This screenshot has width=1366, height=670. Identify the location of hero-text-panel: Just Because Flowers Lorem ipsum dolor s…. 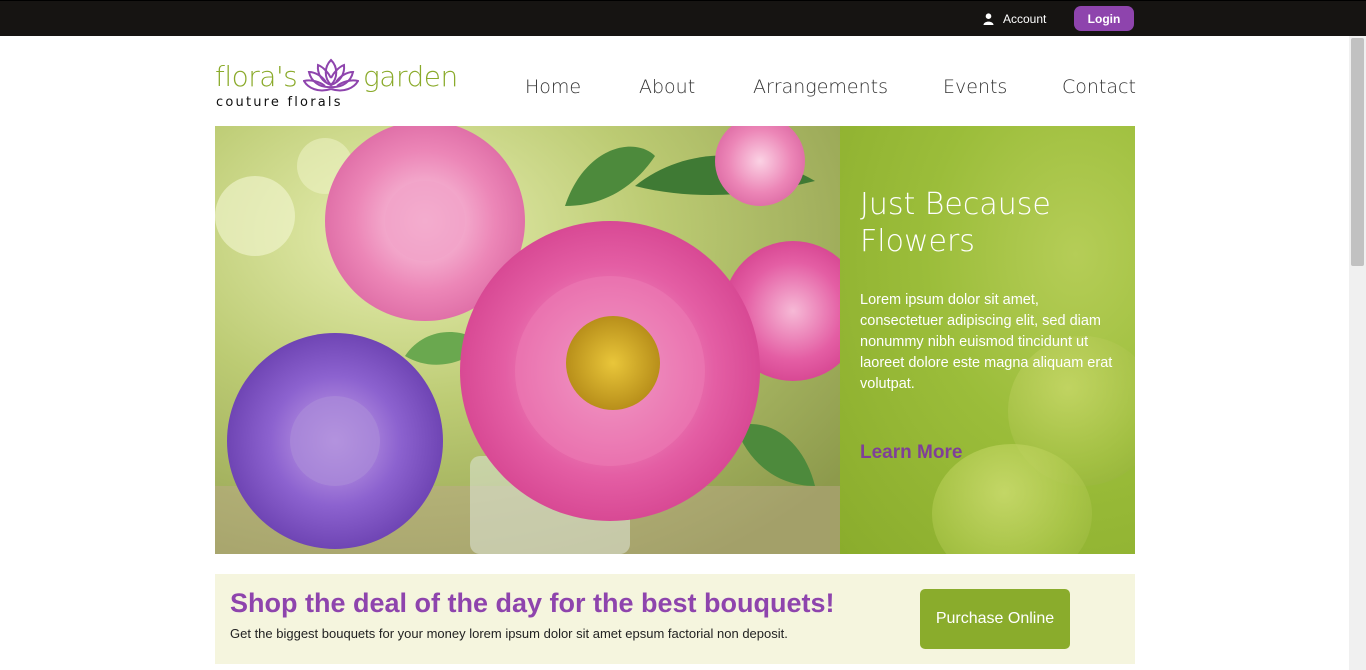
(987, 340).